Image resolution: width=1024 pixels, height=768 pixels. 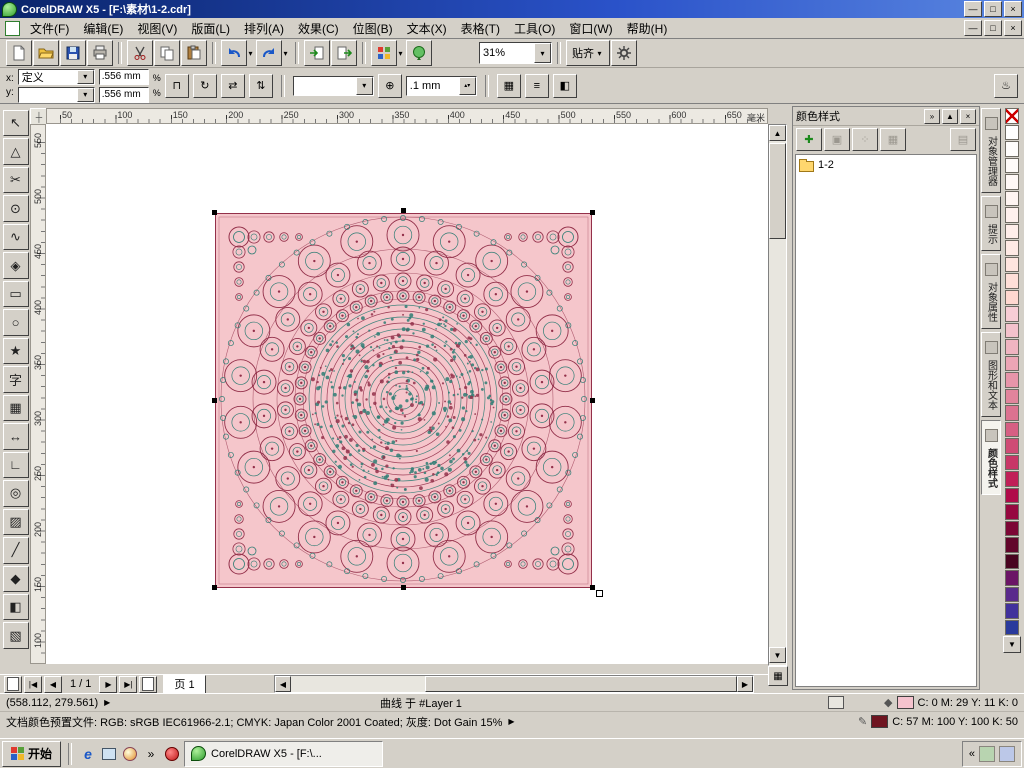 I want to click on wrap-text-button: ≡, so click(x=536, y=85).